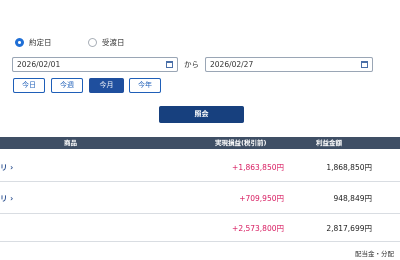 This screenshot has width=400, height=260. I want to click on period-button-this-week: 今週, so click(67, 85).